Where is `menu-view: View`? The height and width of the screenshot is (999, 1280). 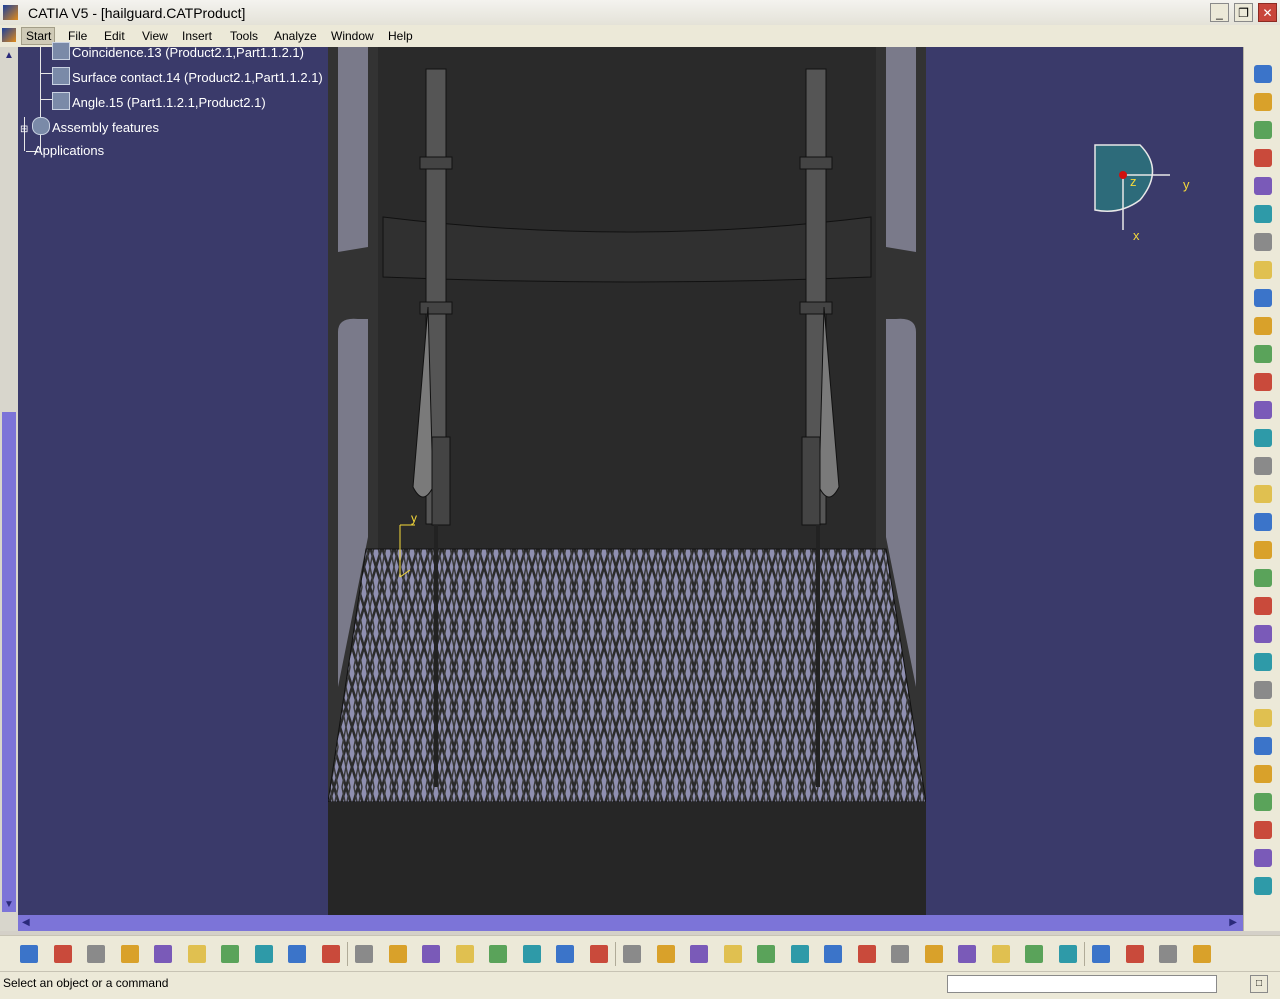
menu-view: View is located at coordinates (155, 36).